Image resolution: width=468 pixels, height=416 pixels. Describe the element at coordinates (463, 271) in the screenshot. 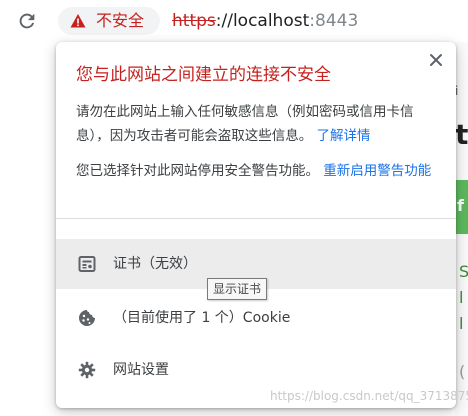

I see `background-page-link: S` at that location.